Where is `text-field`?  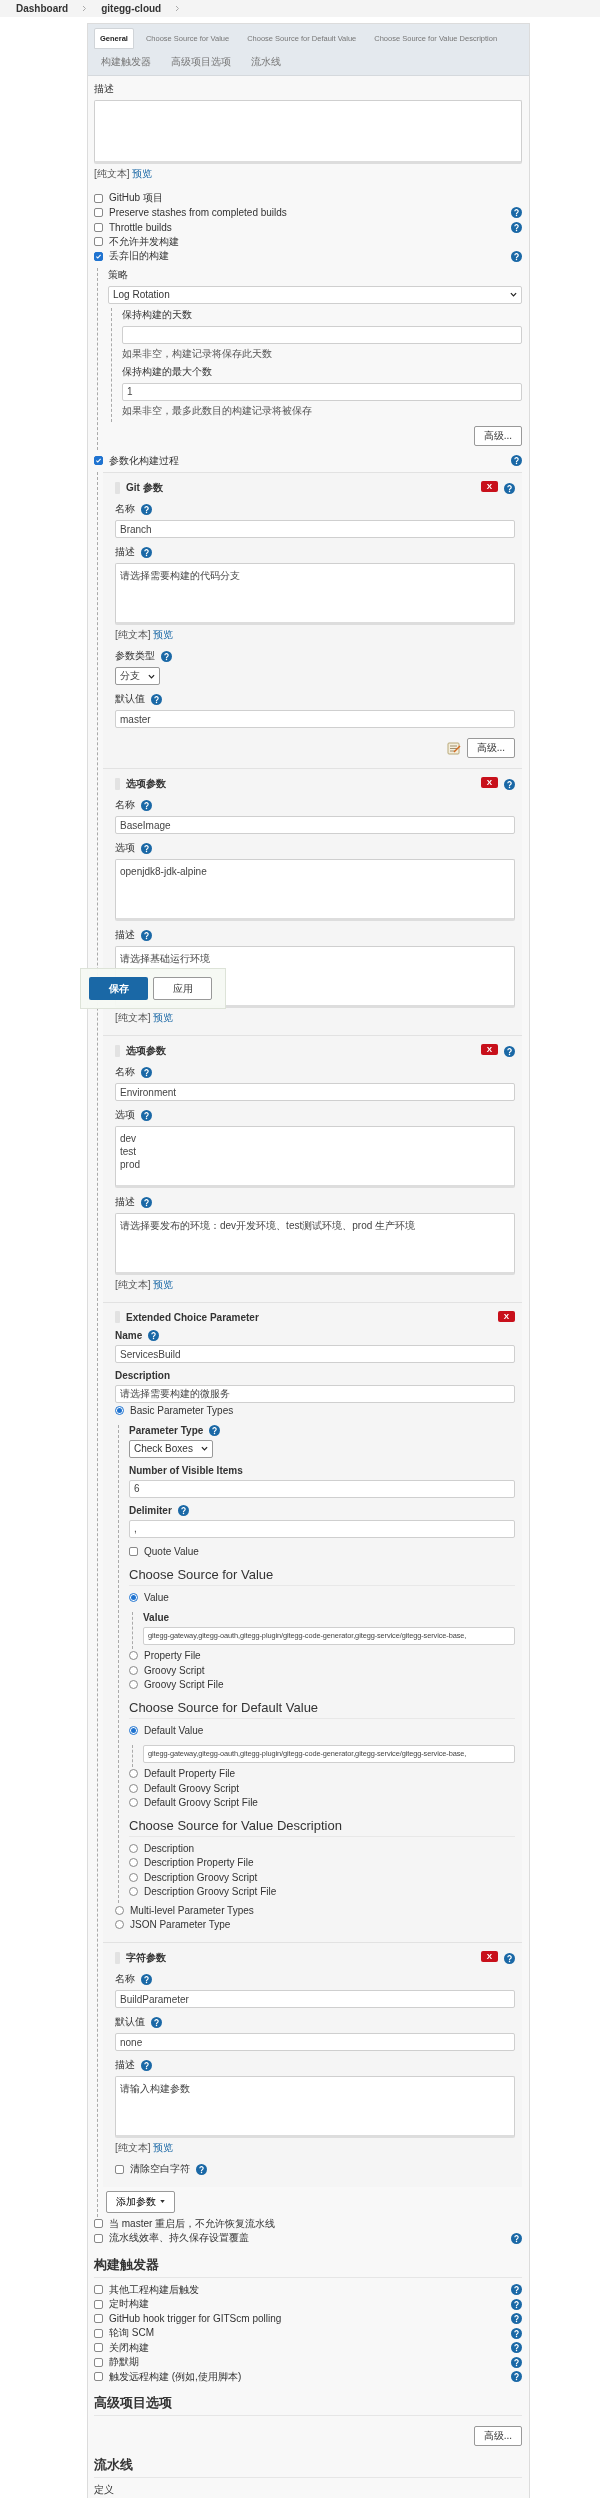
text-field is located at coordinates (322, 334).